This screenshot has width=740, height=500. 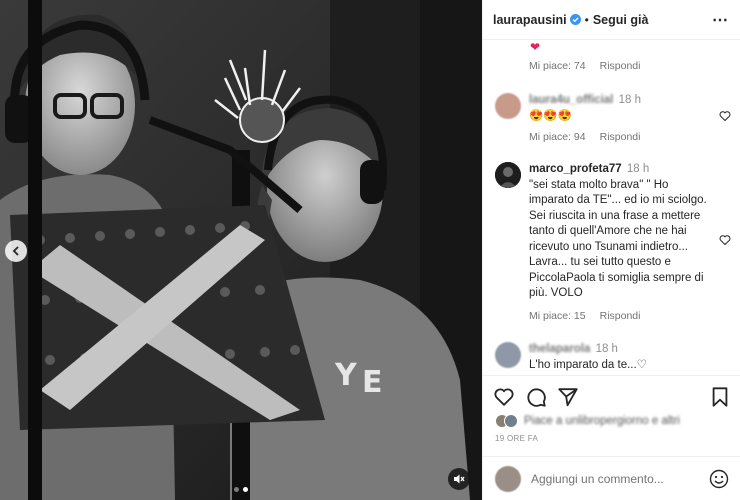 I want to click on comment-meta: Mi piace: 94 Rispondi, so click(x=584, y=137).